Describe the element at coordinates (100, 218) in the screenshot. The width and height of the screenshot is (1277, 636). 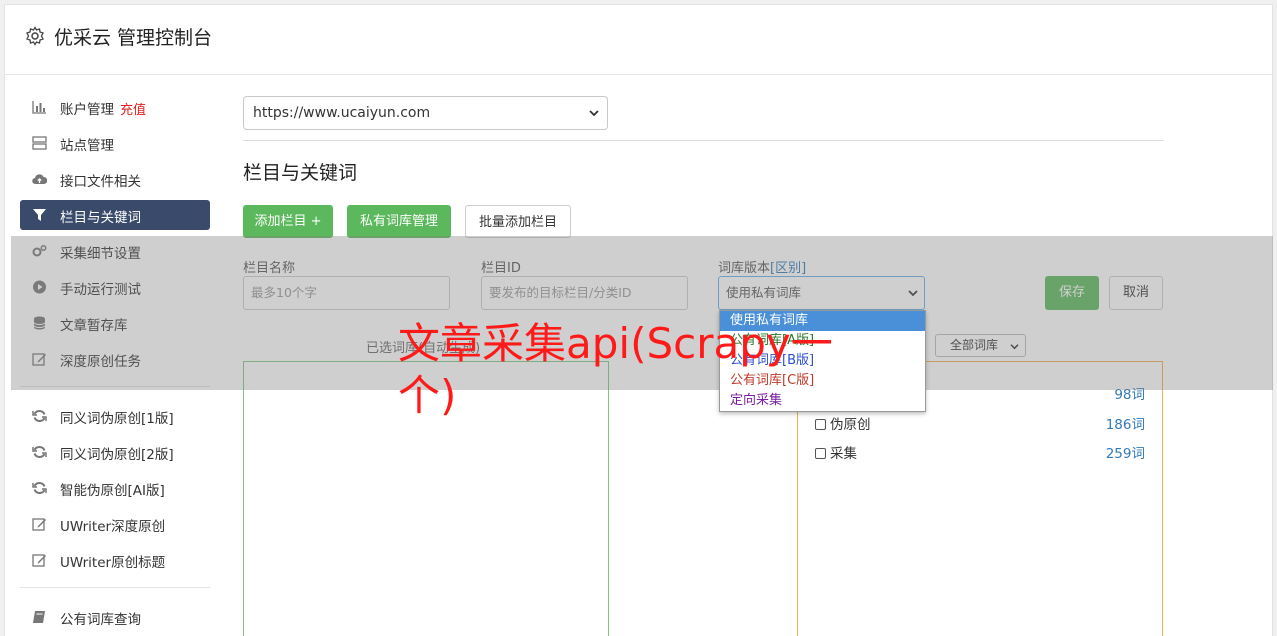
I see `sidebar-item-label: 栏目与关键词` at that location.